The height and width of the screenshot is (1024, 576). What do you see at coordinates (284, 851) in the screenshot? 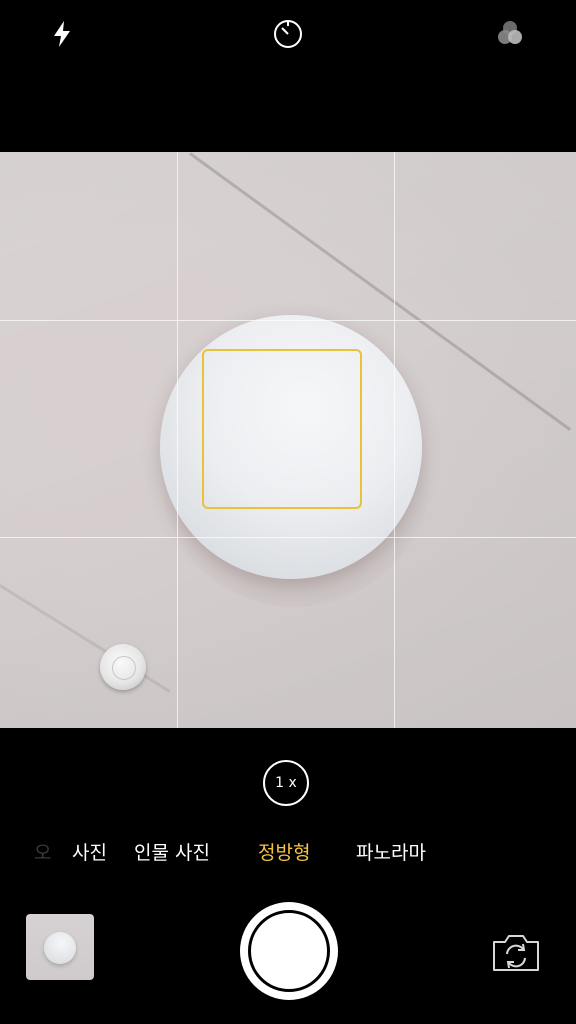
I see `mode-square: 정방형` at bounding box center [284, 851].